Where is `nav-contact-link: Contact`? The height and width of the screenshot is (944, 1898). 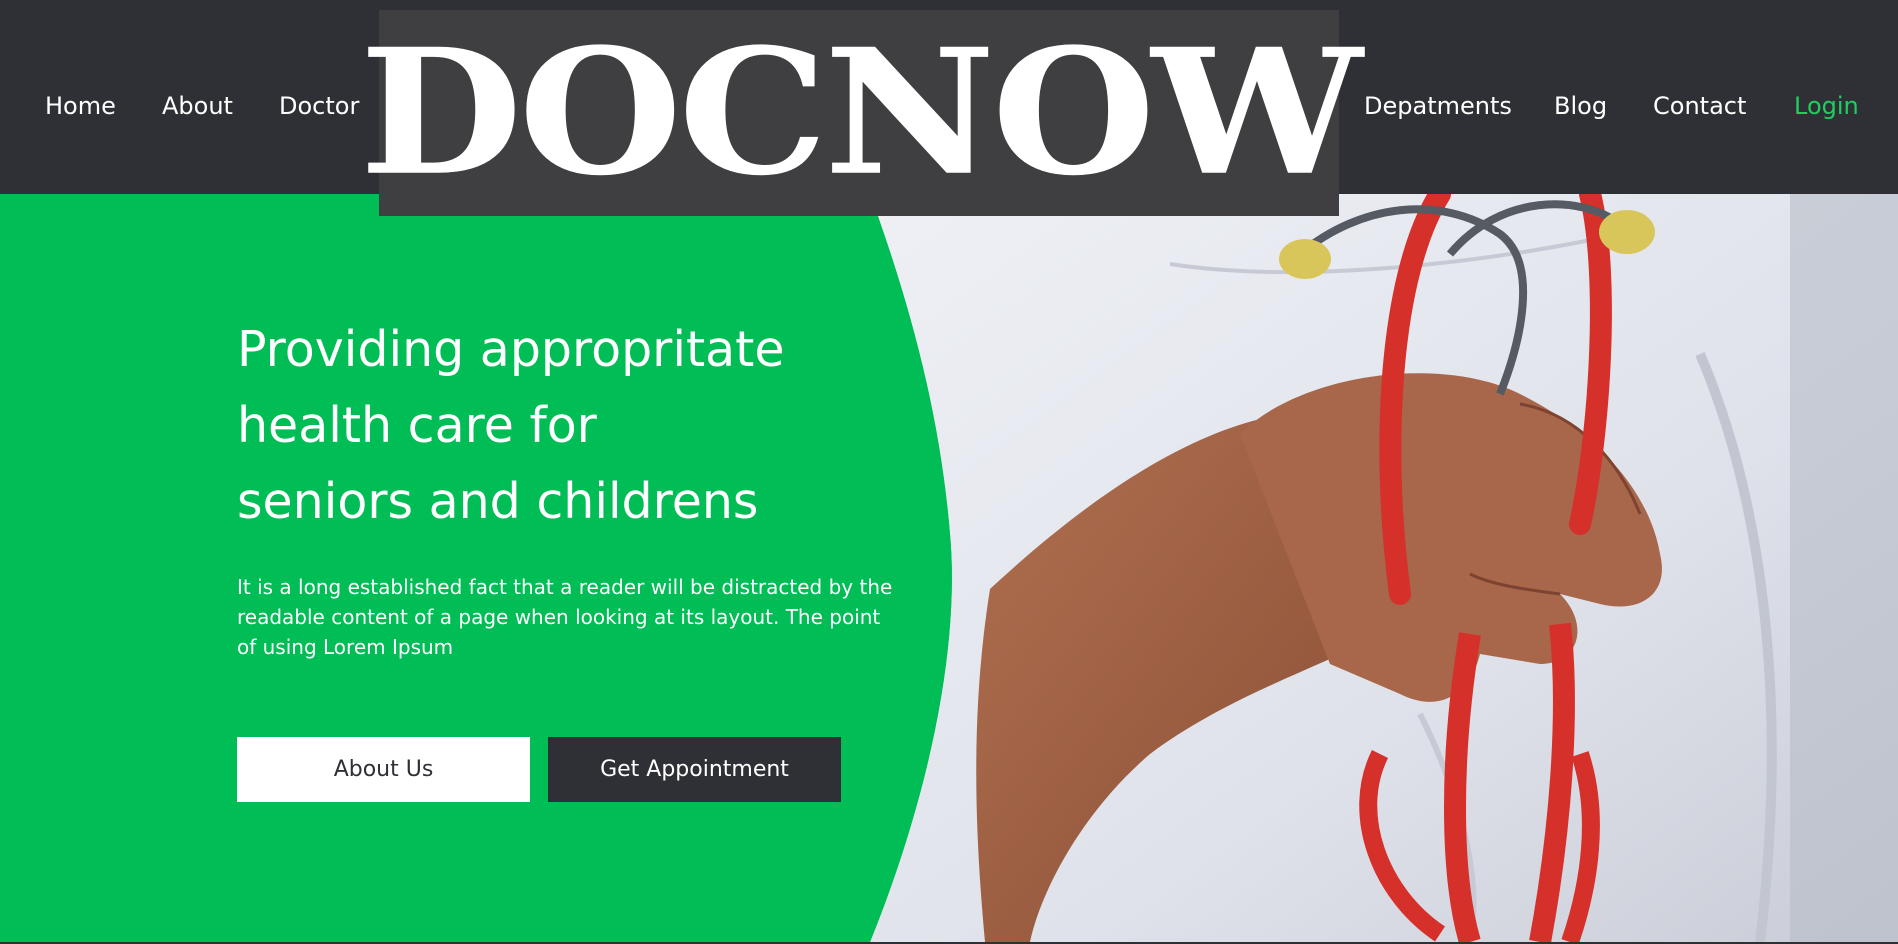
nav-contact-link: Contact is located at coordinates (1699, 106).